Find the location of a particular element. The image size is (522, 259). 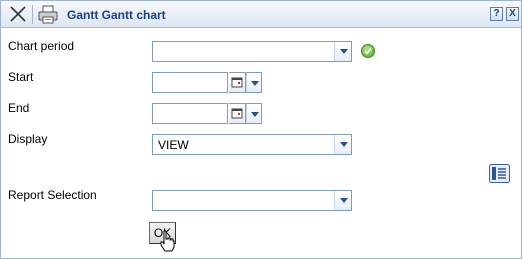

report-list-icon is located at coordinates (499, 173).